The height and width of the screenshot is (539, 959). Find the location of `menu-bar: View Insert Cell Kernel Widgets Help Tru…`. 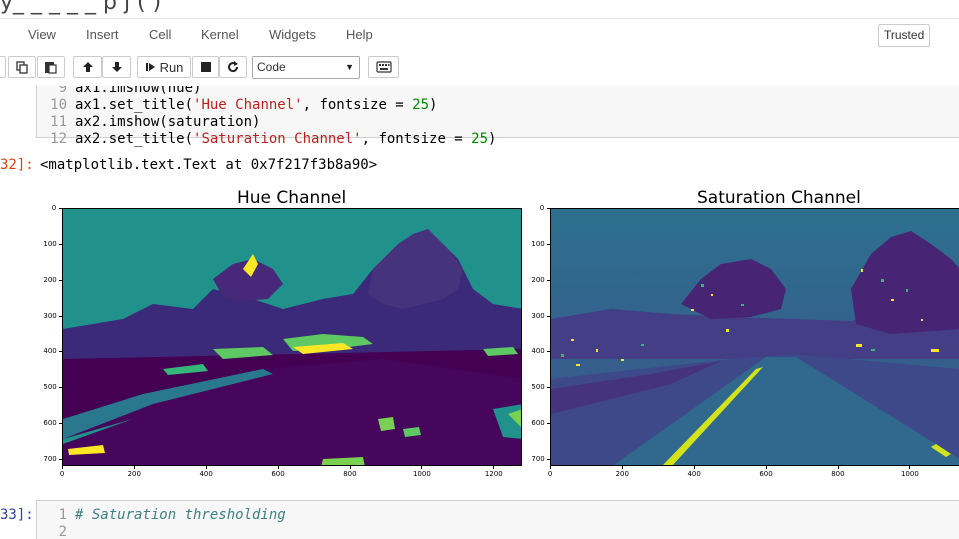

menu-bar: View Insert Cell Kernel Widgets Help Tru… is located at coordinates (479, 35).